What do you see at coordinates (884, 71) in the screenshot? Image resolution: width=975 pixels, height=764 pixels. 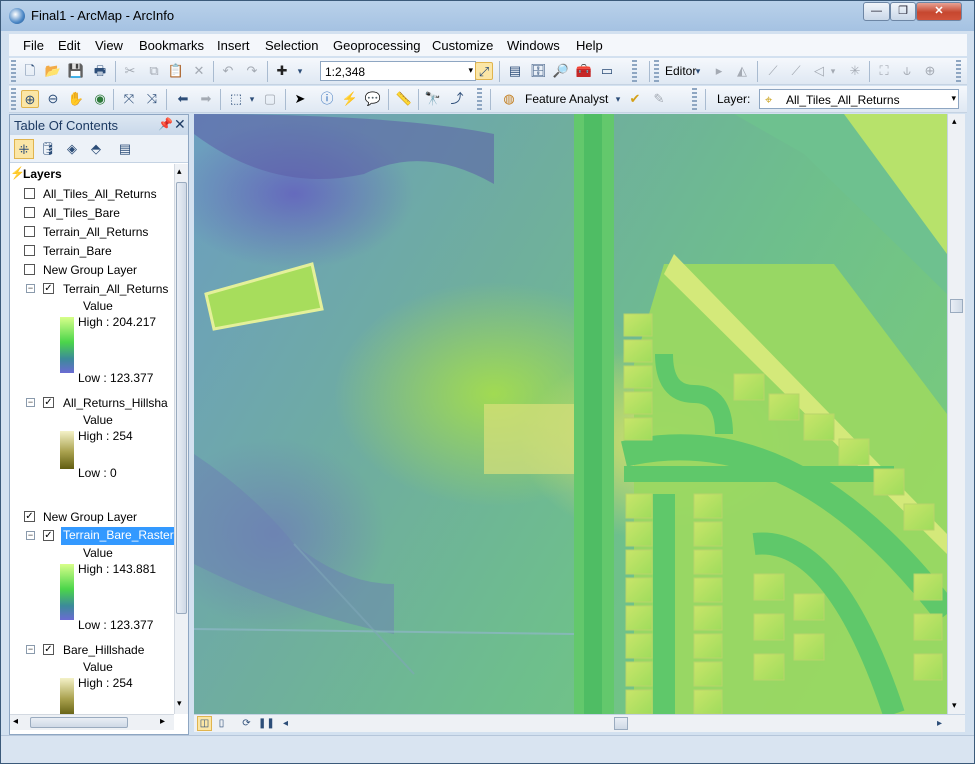 I see `reshape-feature-icon: ⛶` at bounding box center [884, 71].